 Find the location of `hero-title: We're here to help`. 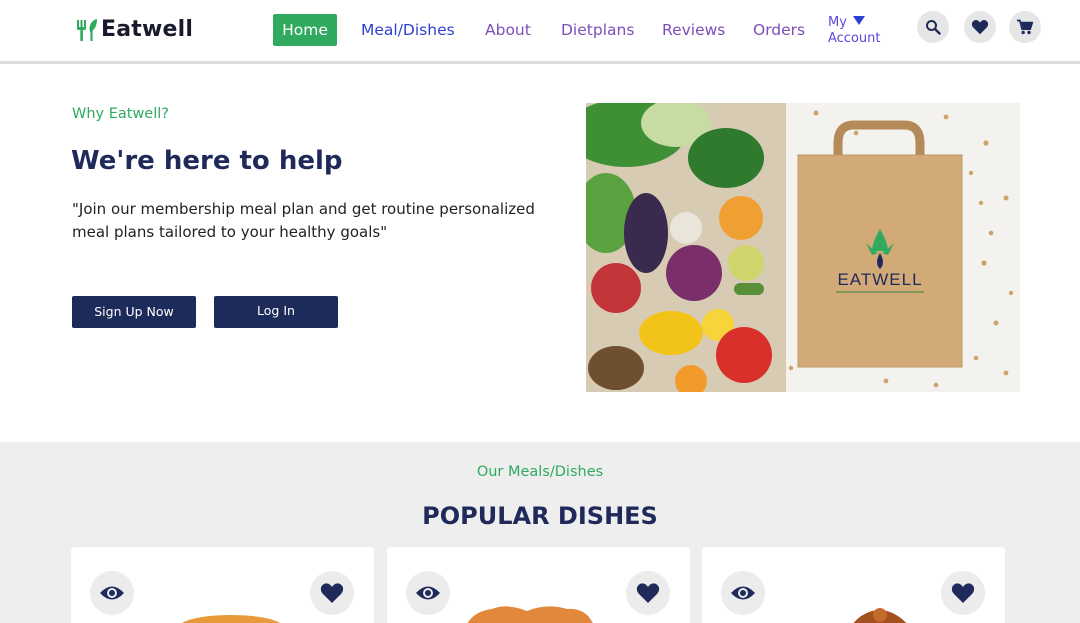

hero-title: We're here to help is located at coordinates (207, 161).